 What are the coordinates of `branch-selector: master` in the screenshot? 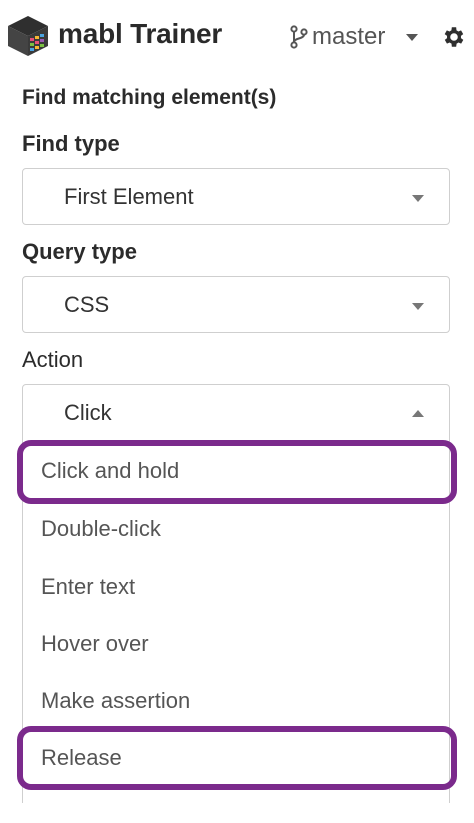 It's located at (354, 37).